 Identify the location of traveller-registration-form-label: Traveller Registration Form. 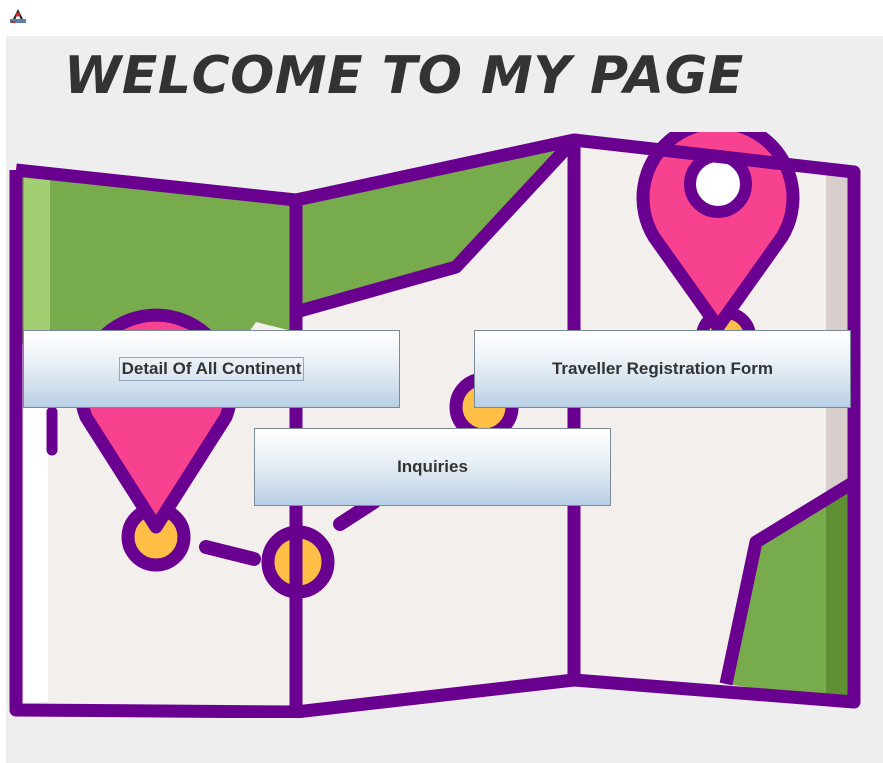
(662, 368).